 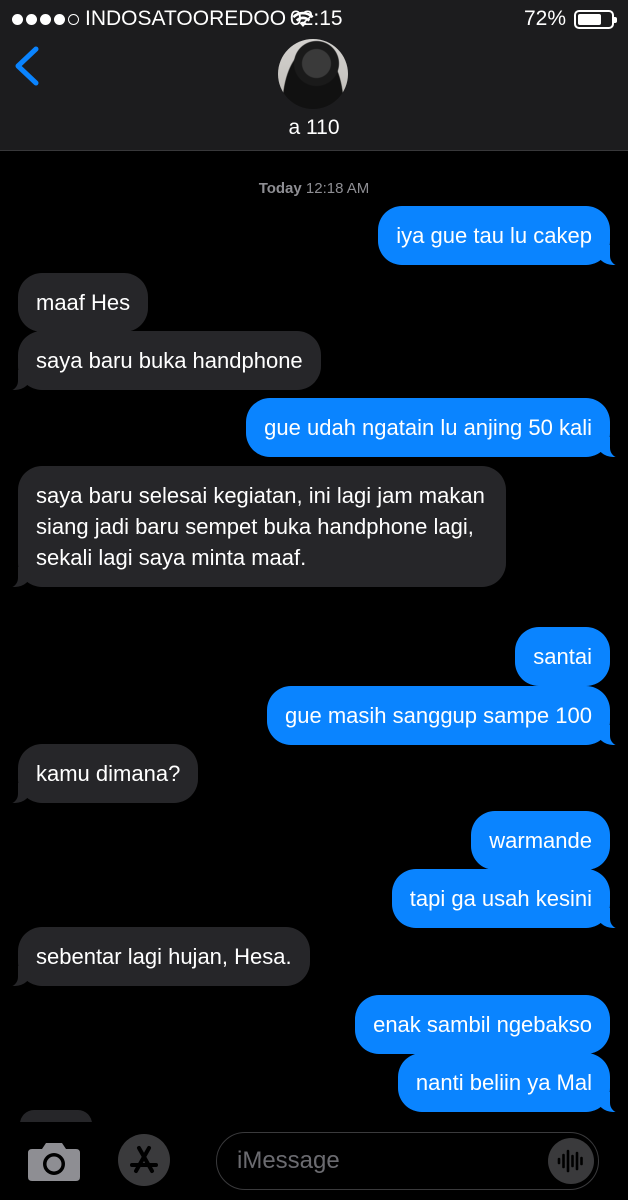 What do you see at coordinates (158, 957) in the screenshot?
I see `incoming-message: sebentar lagi hujan, Hesa.` at bounding box center [158, 957].